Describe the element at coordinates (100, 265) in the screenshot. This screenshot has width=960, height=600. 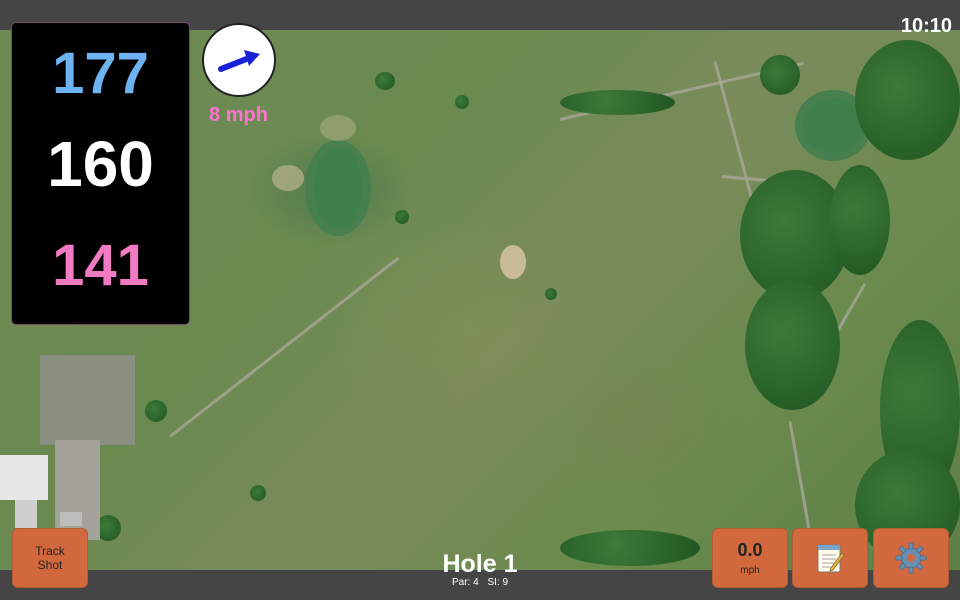
I see `front-distance: 141` at that location.